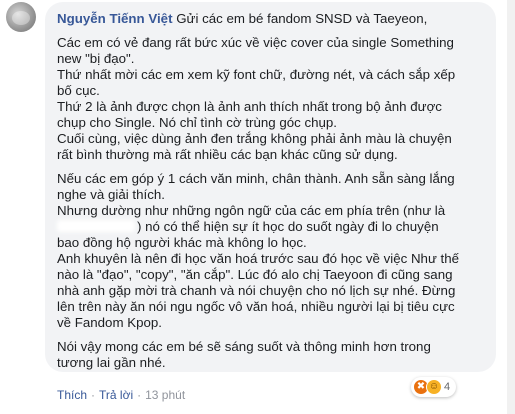  Describe the element at coordinates (109, 322) in the screenshot. I see `text-line: về Fandom Kpop.` at that location.